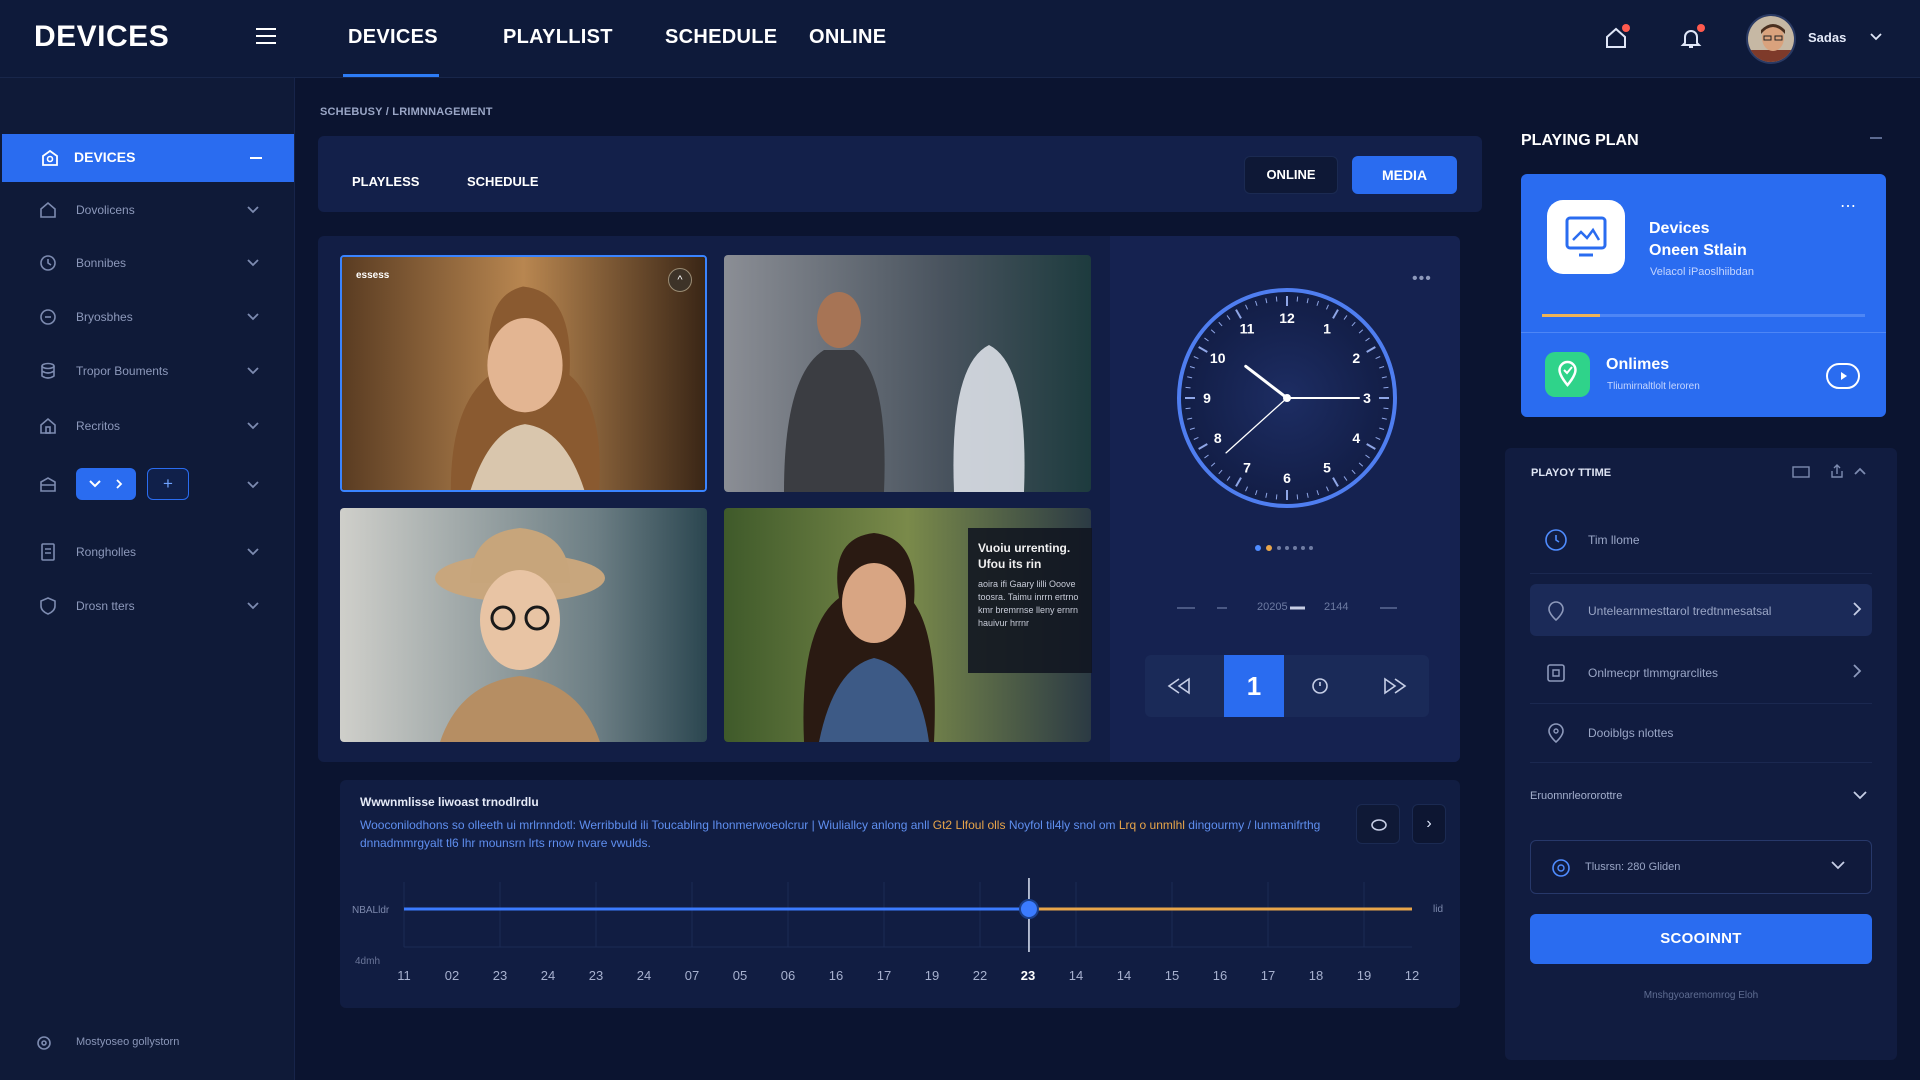  Describe the element at coordinates (48, 552) in the screenshot. I see `document-icon` at that location.